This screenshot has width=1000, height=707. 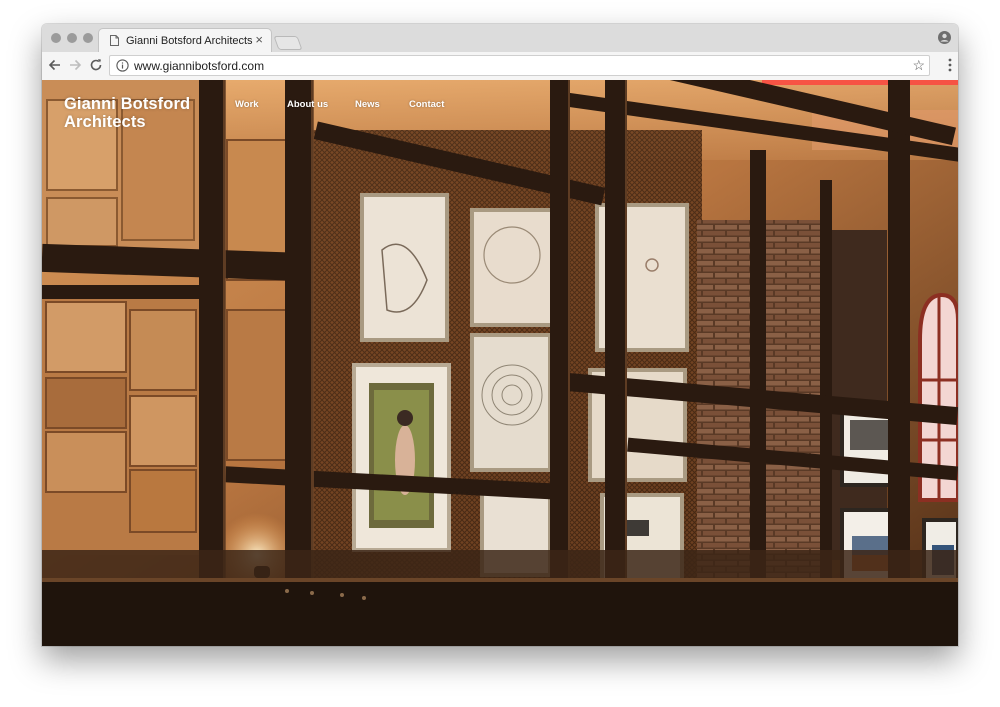 I want to click on nav-link-work: Work, so click(x=247, y=104).